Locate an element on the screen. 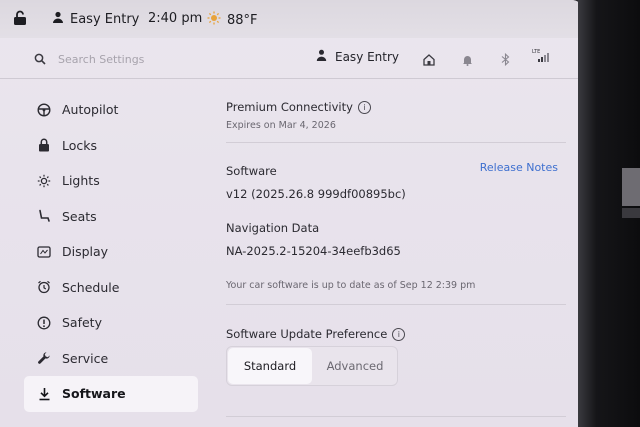 The width and height of the screenshot is (640, 427). search-input is located at coordinates (133, 59).